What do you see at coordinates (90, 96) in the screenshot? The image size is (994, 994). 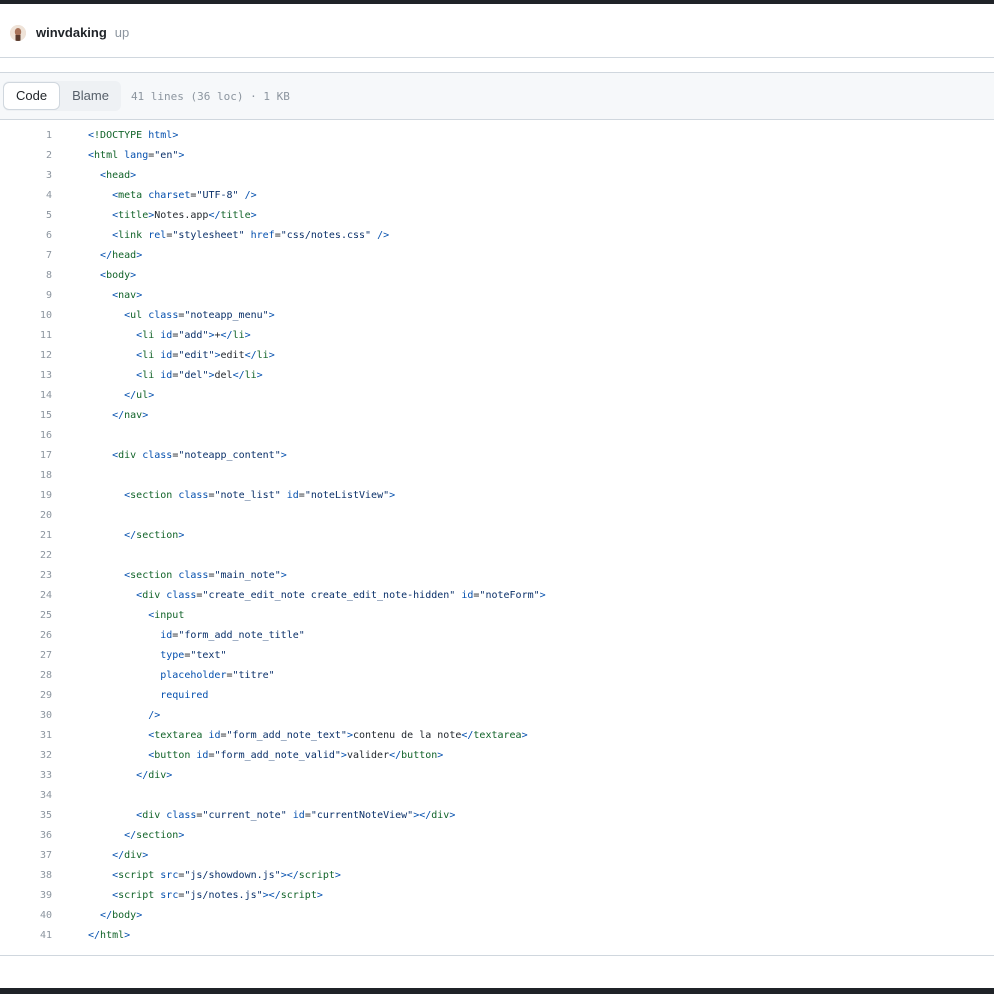 I see `blame-tab: Blame` at bounding box center [90, 96].